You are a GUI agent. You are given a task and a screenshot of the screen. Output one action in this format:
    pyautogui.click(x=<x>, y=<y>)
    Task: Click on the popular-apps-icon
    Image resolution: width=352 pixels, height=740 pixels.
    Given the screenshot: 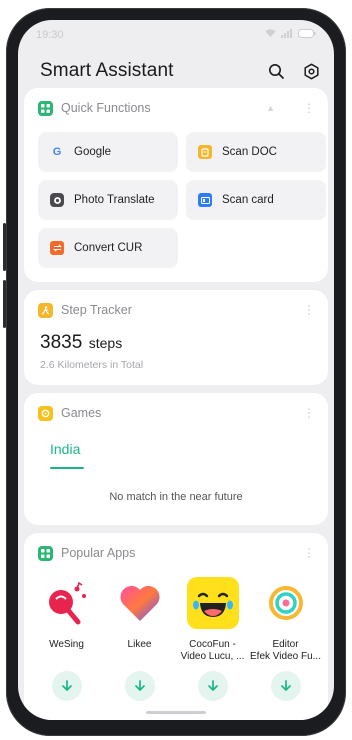 What is the action you would take?
    pyautogui.click(x=45, y=553)
    